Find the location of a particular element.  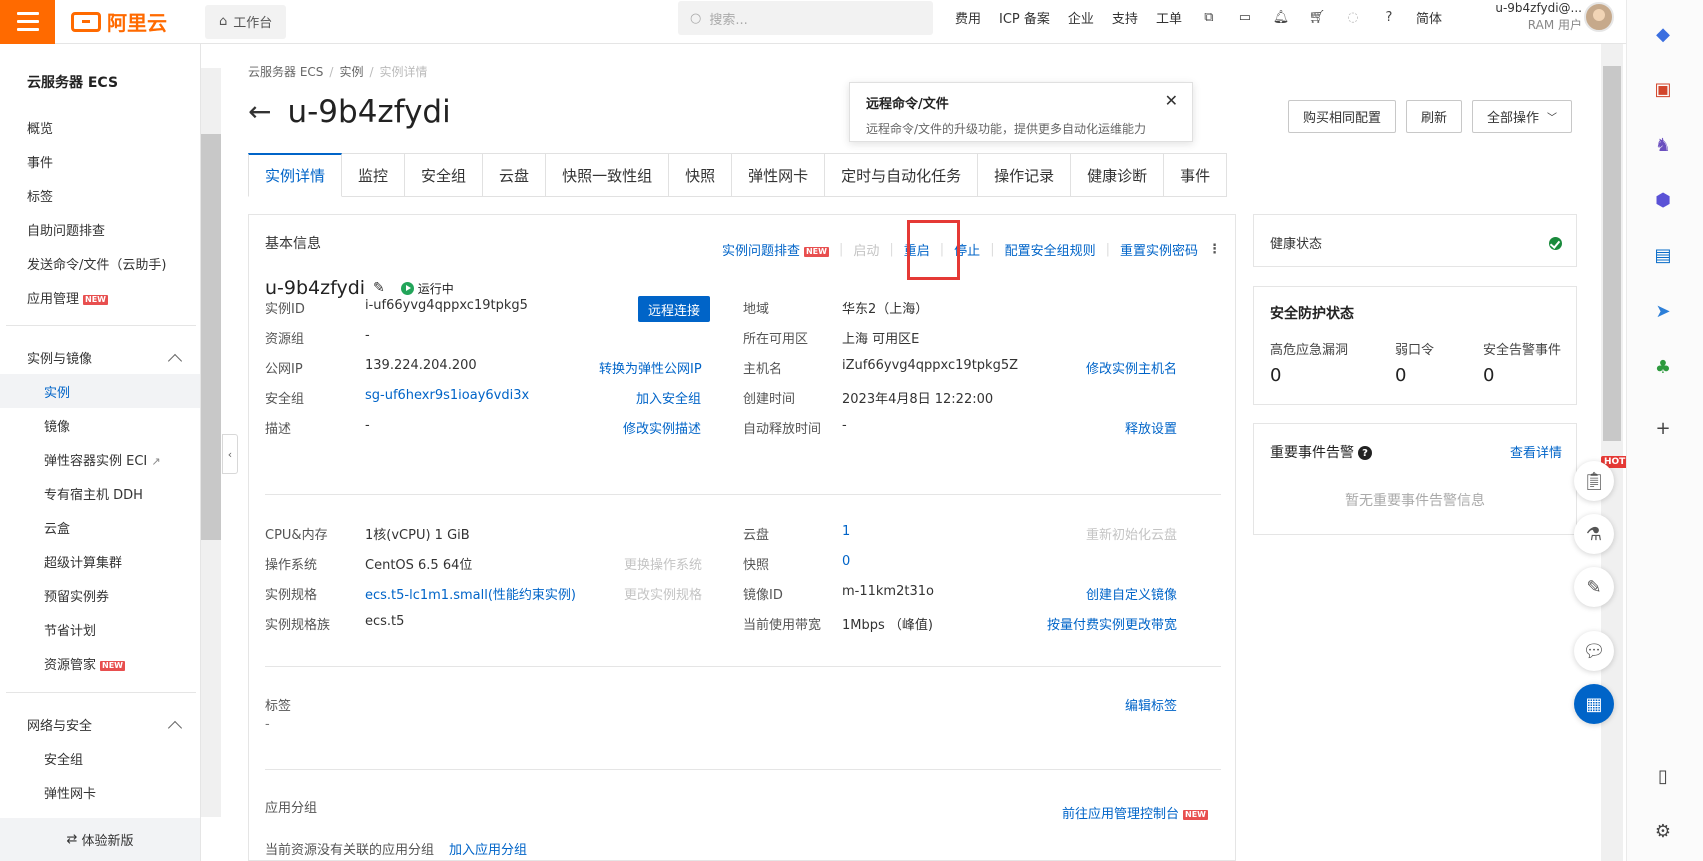

question-icon: ? is located at coordinates (1365, 453).